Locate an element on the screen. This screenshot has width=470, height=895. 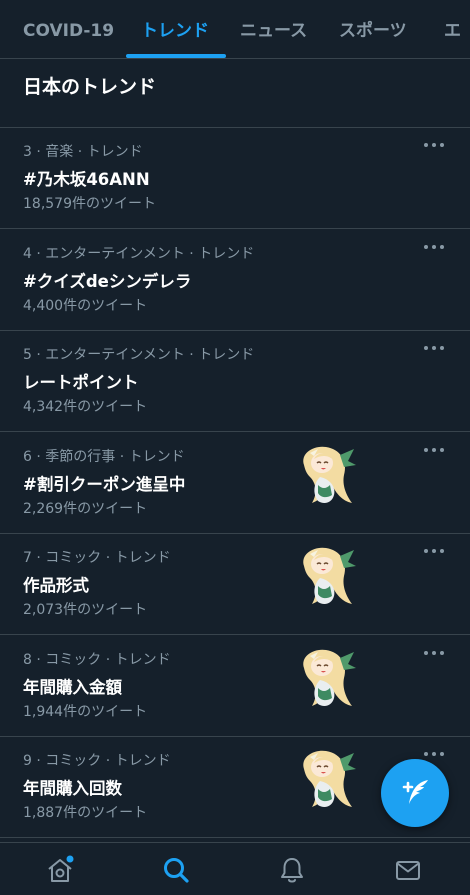
explore-tabs: COVID-19 トレンド ニュース スポーツ エ is located at coordinates (235, 29).